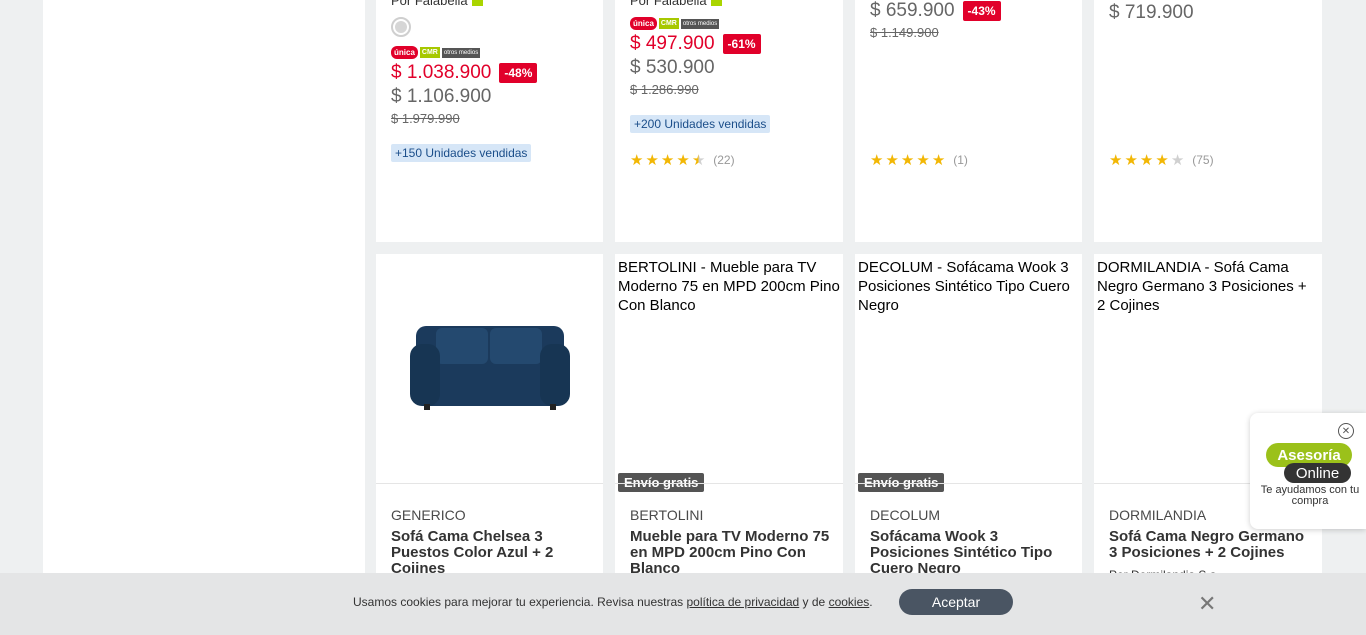  What do you see at coordinates (441, 96) in the screenshot?
I see `price-internet: $ 1.106.900` at bounding box center [441, 96].